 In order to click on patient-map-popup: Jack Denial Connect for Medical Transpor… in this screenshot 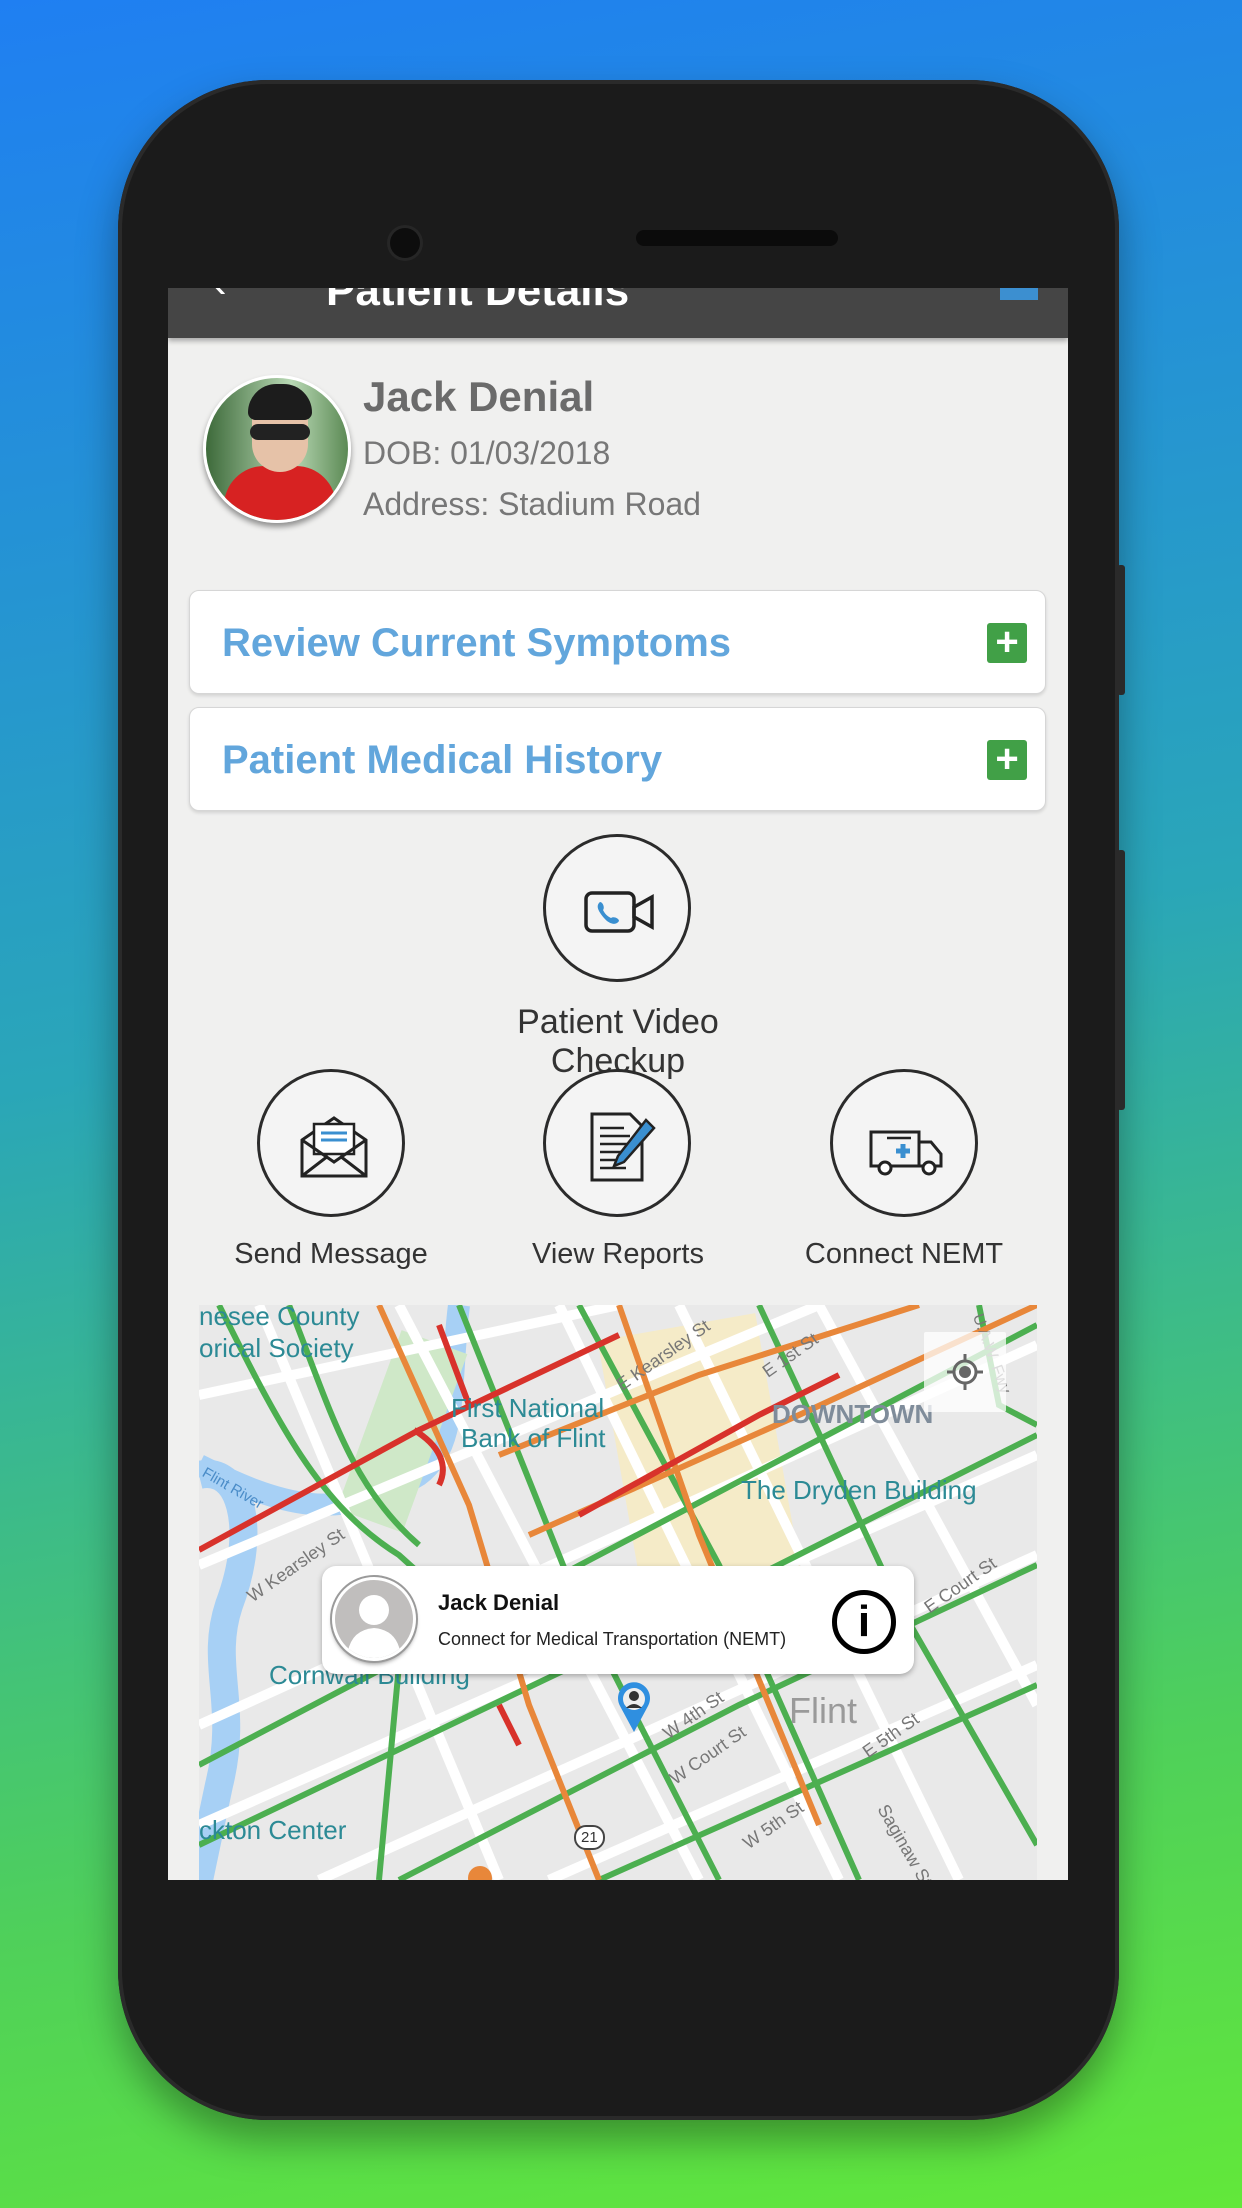, I will do `click(618, 1620)`.